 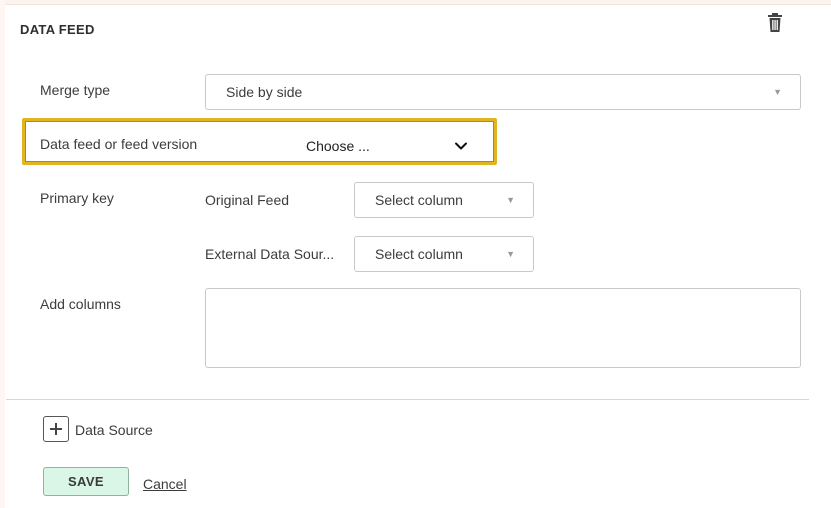 I want to click on external-source-column-value: Select column, so click(x=419, y=254).